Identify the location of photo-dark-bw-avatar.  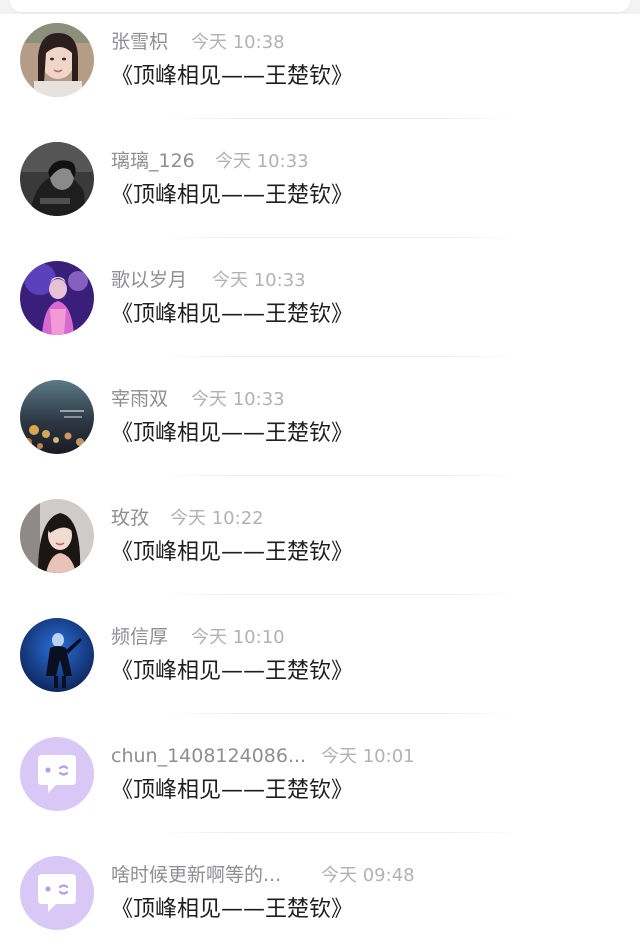
(57, 179).